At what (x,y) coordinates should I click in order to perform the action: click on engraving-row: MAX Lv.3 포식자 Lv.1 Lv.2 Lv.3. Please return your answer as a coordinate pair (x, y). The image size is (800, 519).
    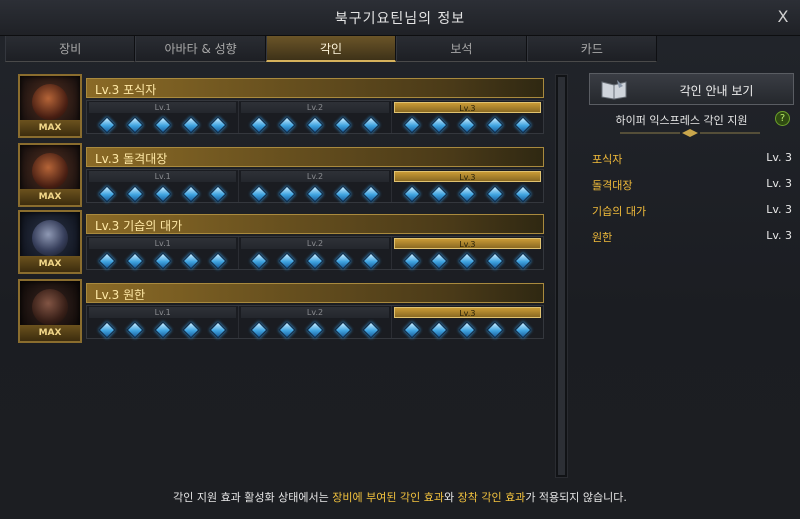
    Looking at the image, I should click on (282, 106).